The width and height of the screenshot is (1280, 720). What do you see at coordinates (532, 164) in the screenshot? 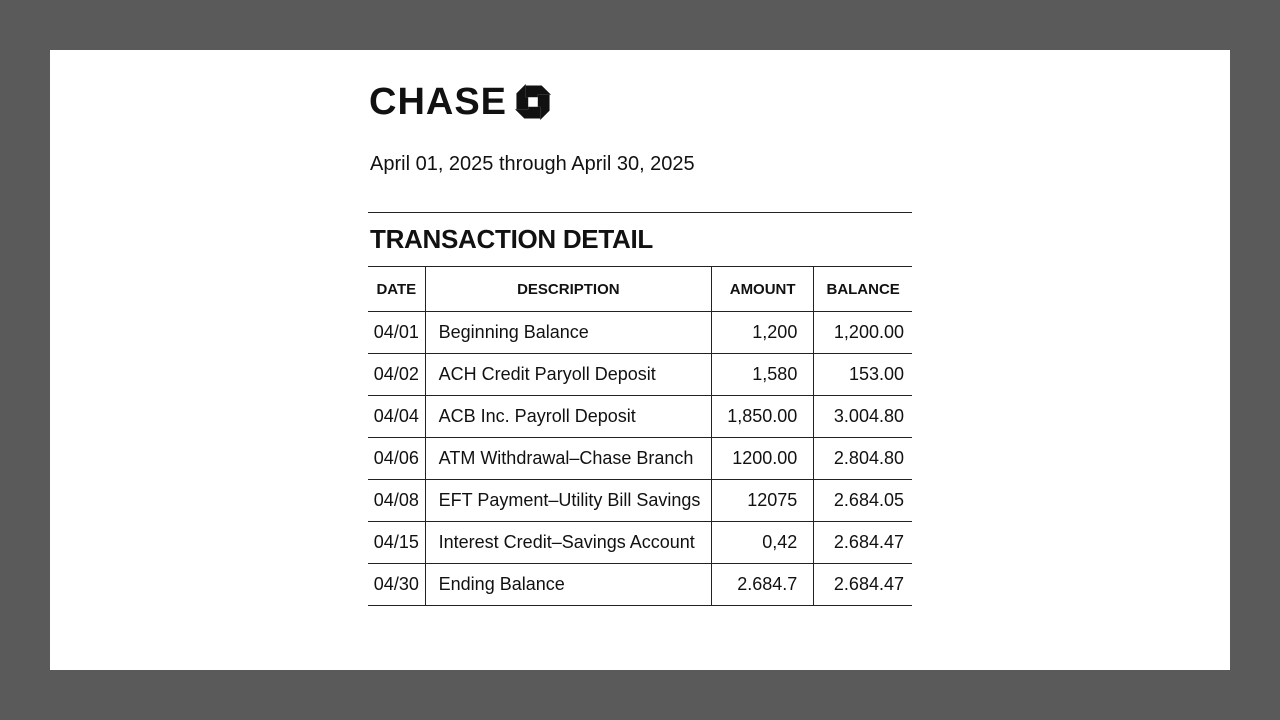
I see `statement-period: April 01, 2025 through April 30, 2025` at bounding box center [532, 164].